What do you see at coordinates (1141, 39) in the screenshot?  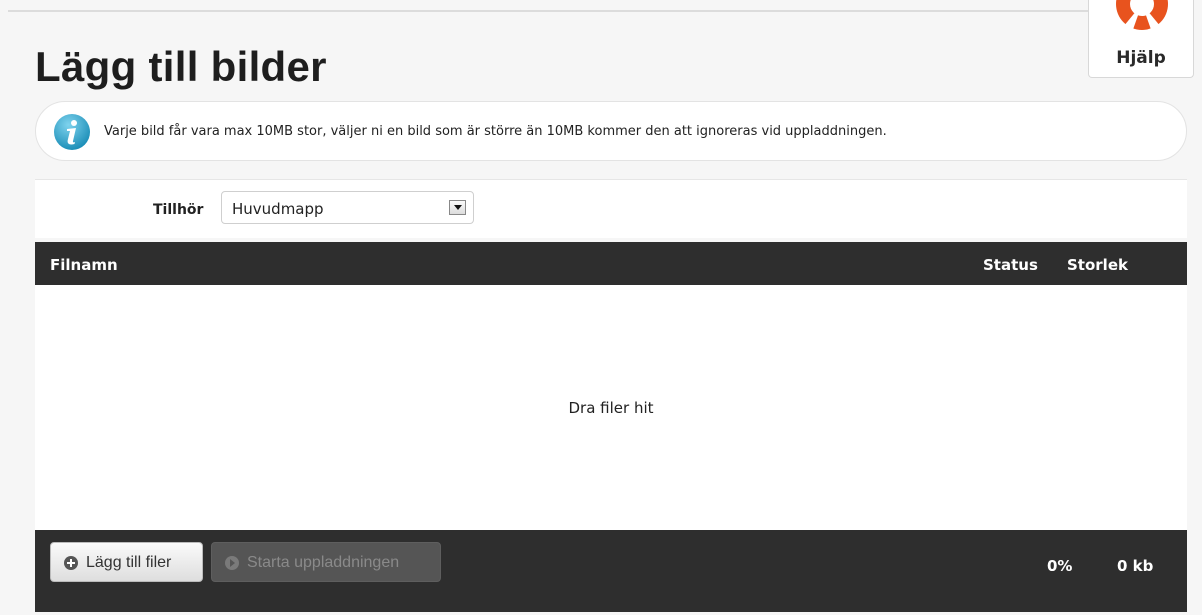 I see `help-button: Hjälp` at bounding box center [1141, 39].